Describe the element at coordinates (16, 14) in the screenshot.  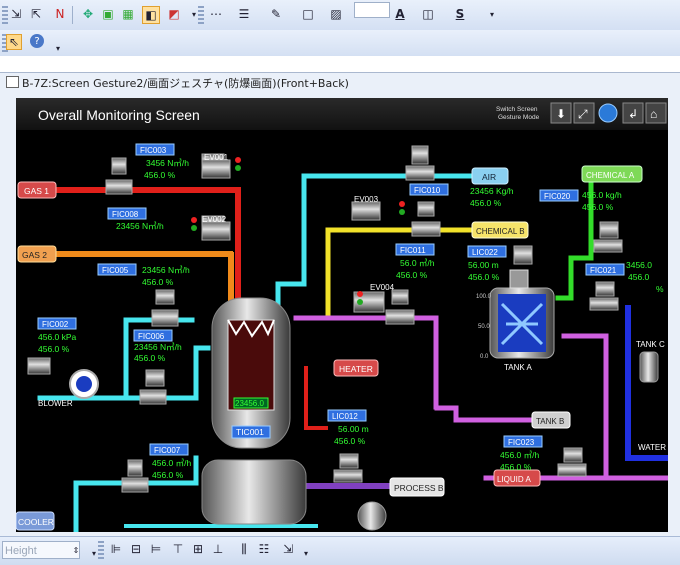
I see `mode-icon: ⇲` at that location.